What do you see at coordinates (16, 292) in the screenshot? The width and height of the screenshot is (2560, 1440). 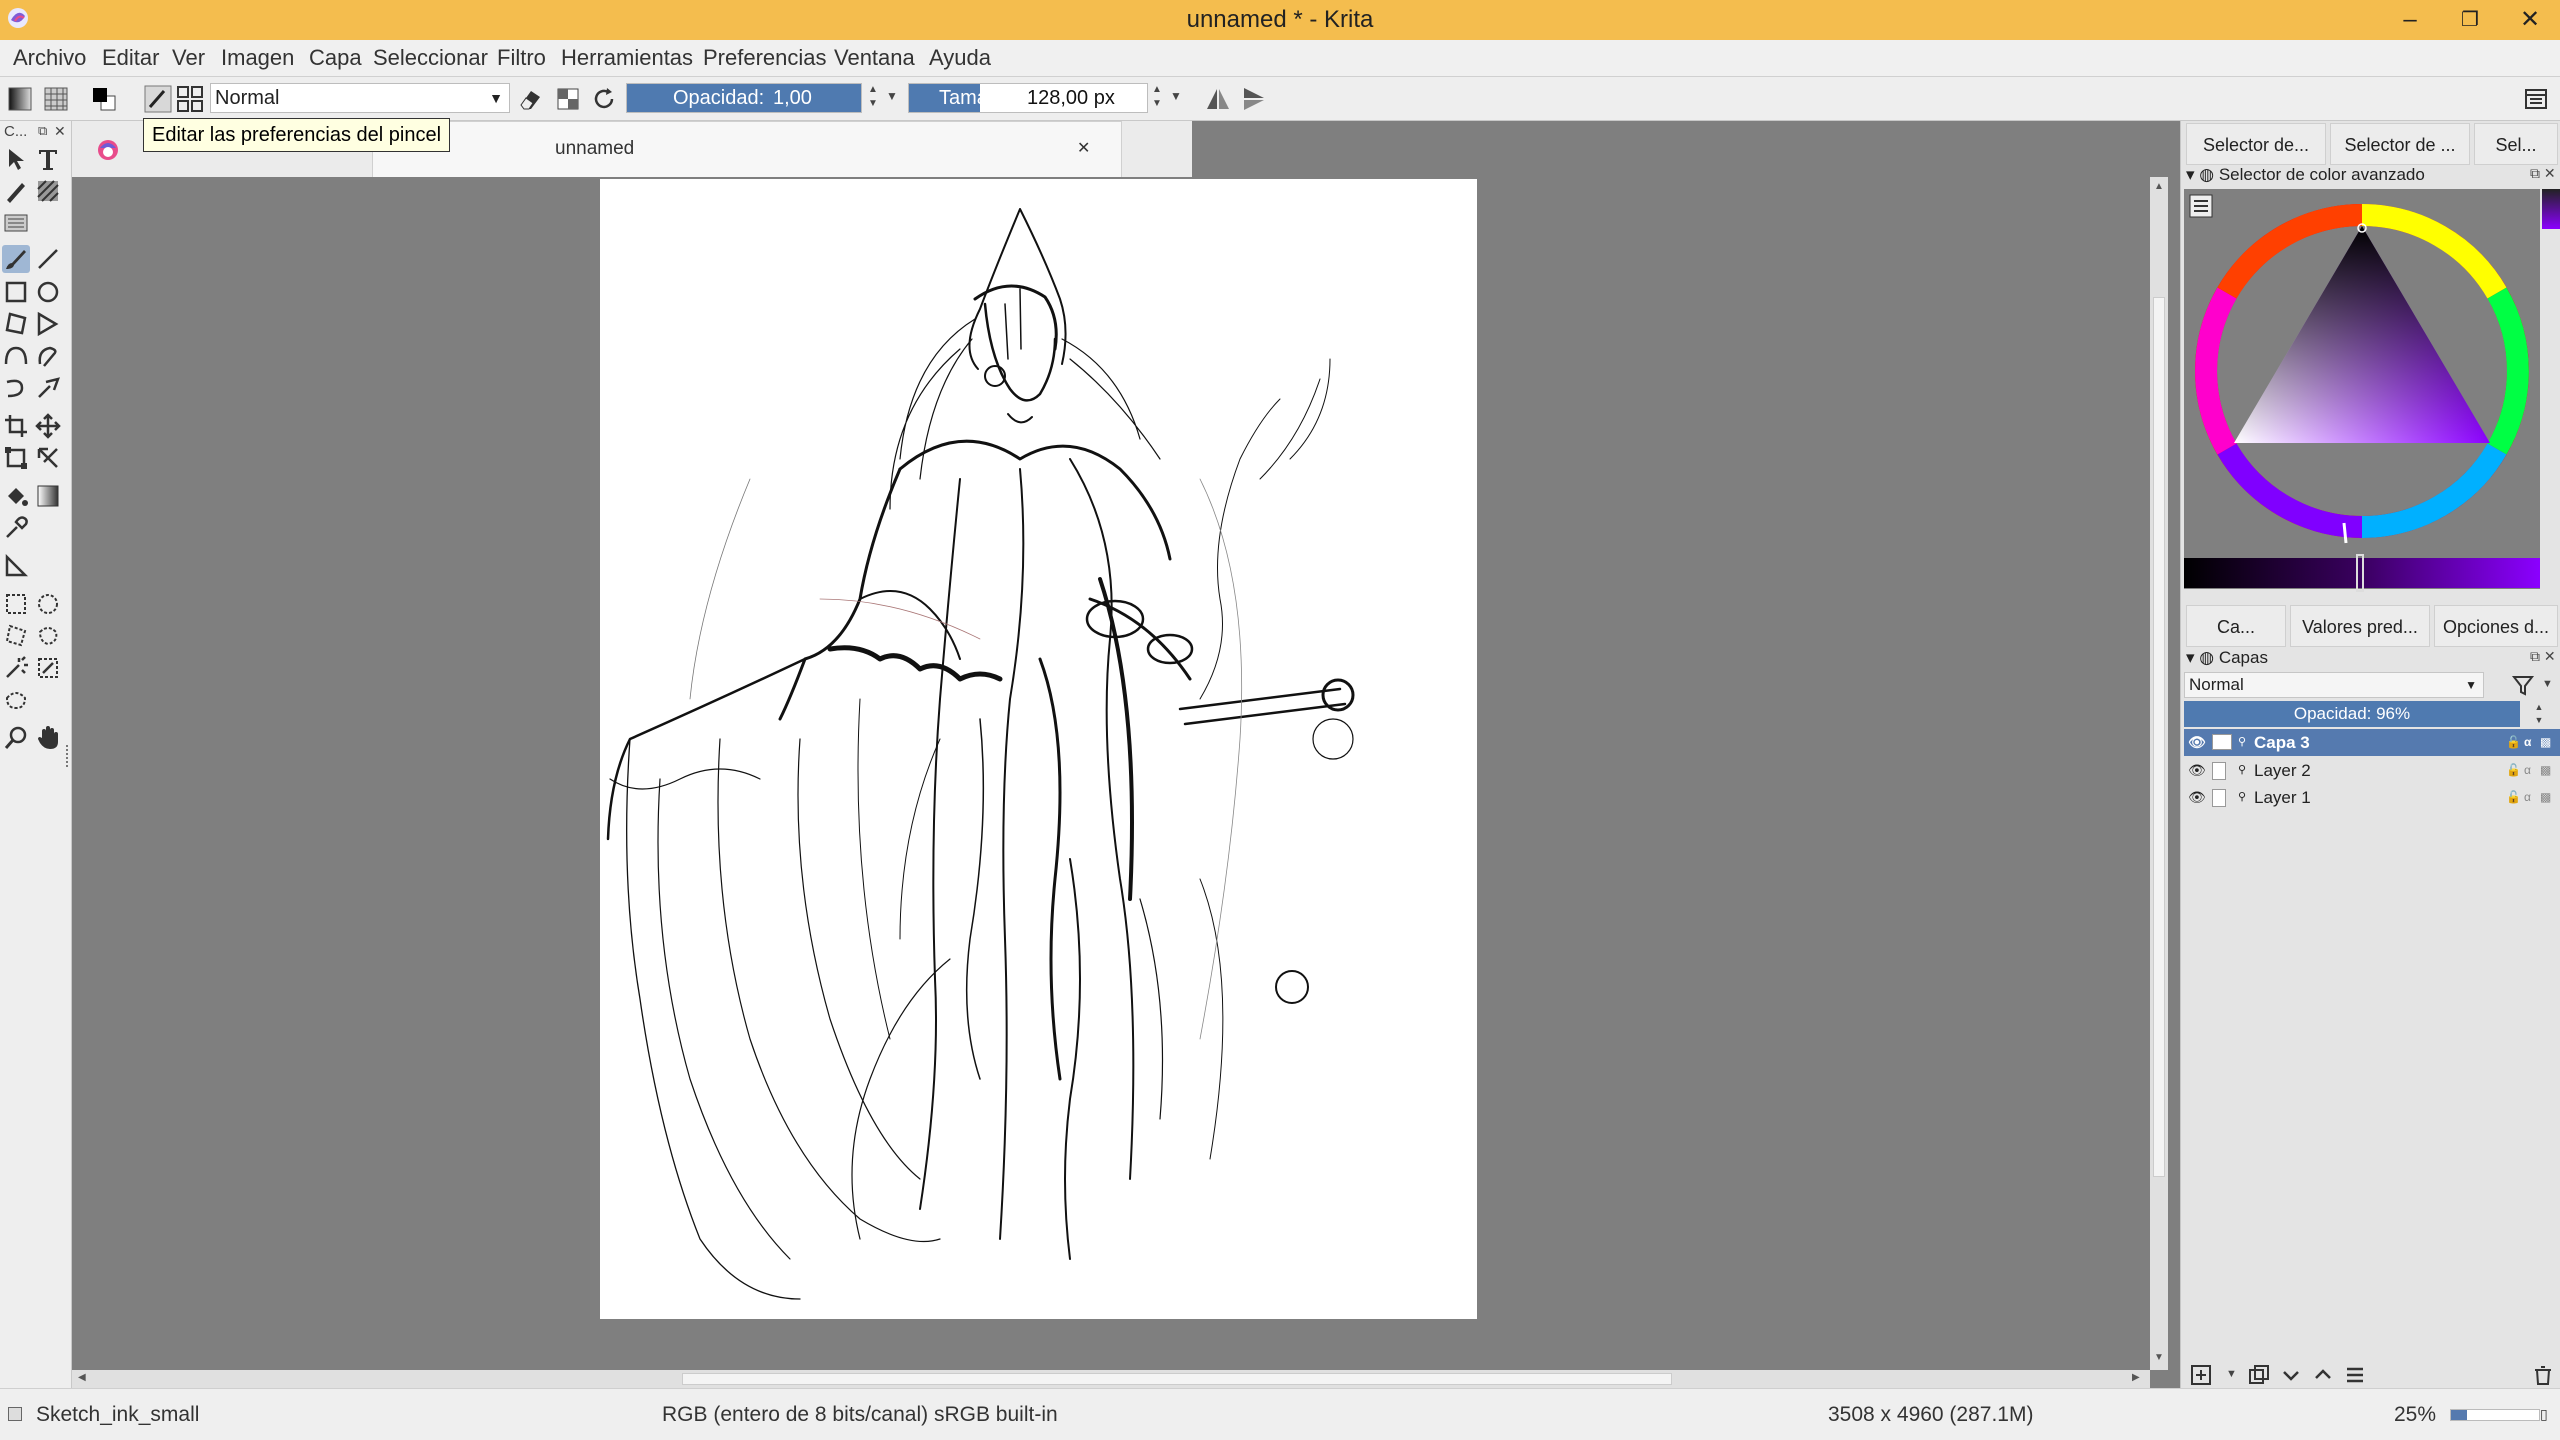 I see `rectangle-tool-icon` at bounding box center [16, 292].